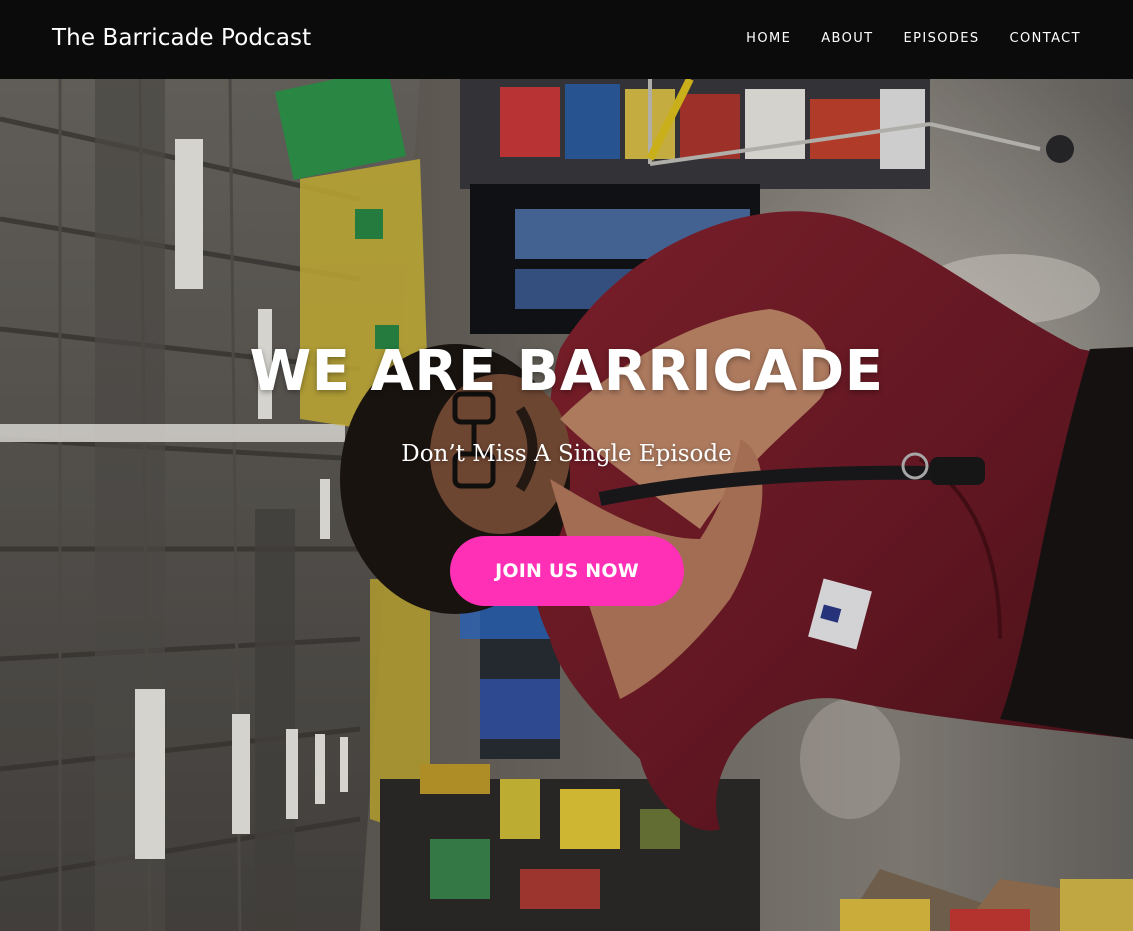 The height and width of the screenshot is (931, 1133). Describe the element at coordinates (567, 571) in the screenshot. I see `join-us-now-button: JOIN US NOW` at that location.